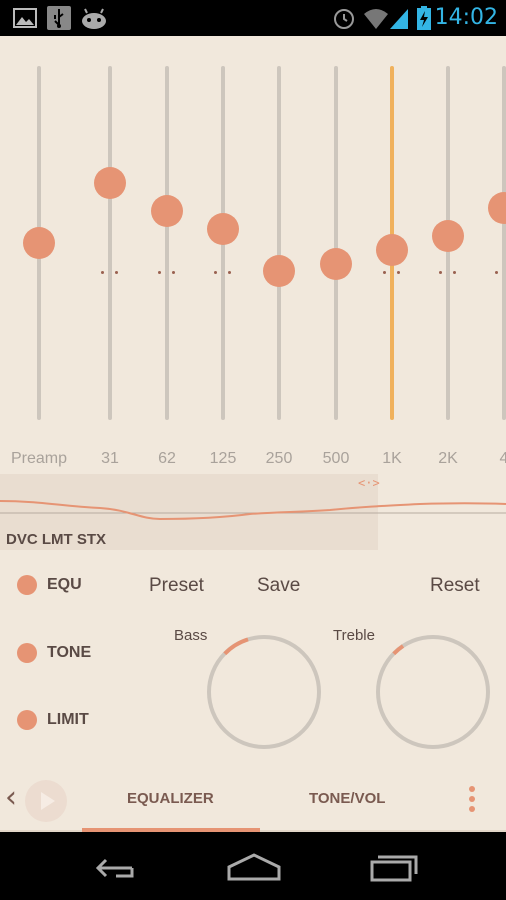  Describe the element at coordinates (27, 653) in the screenshot. I see `tone-toggle-dot` at that location.